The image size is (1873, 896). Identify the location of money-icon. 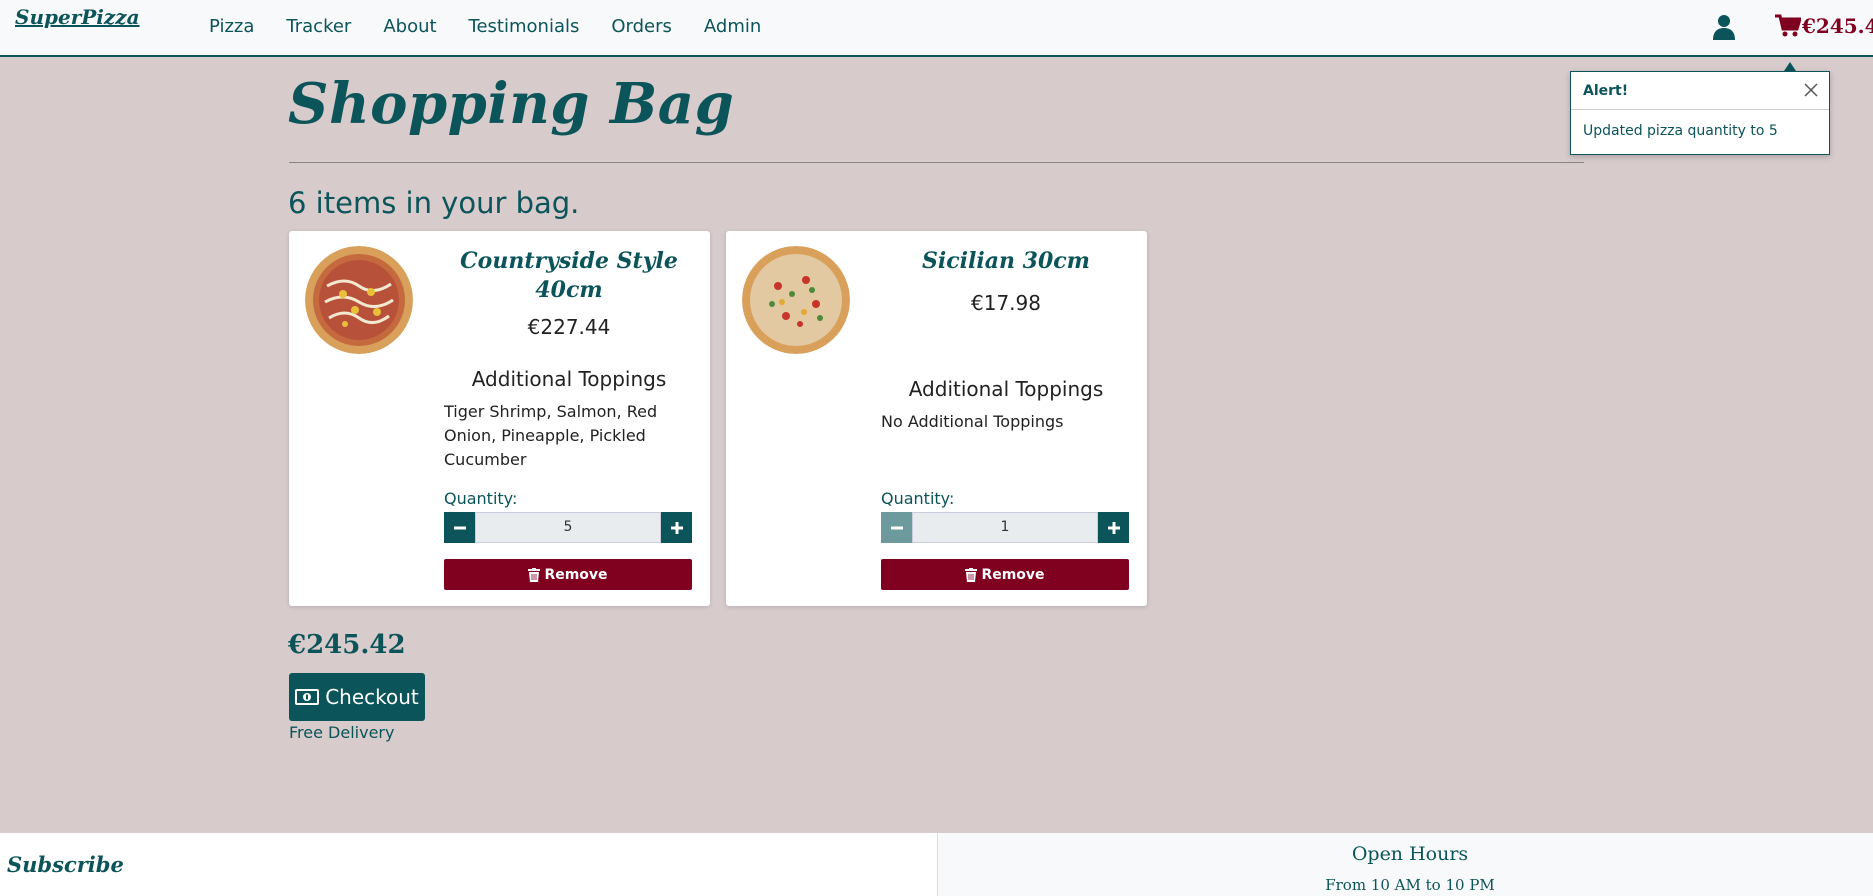
(307, 697).